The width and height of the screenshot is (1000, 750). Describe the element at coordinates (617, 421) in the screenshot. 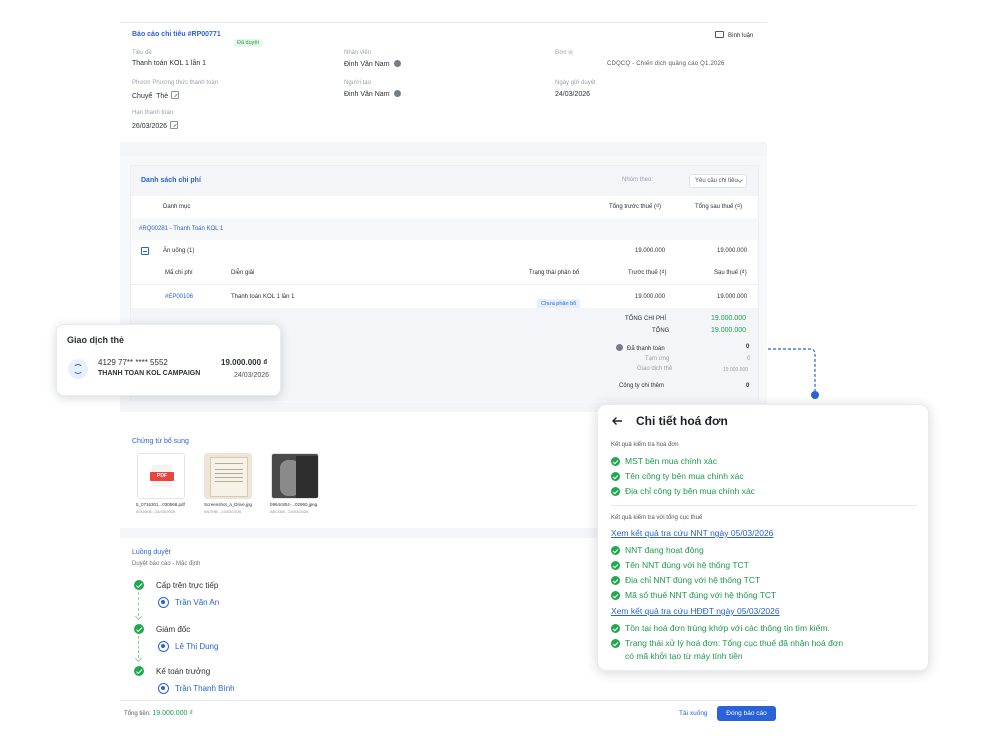

I see `back-arrow-icon` at that location.